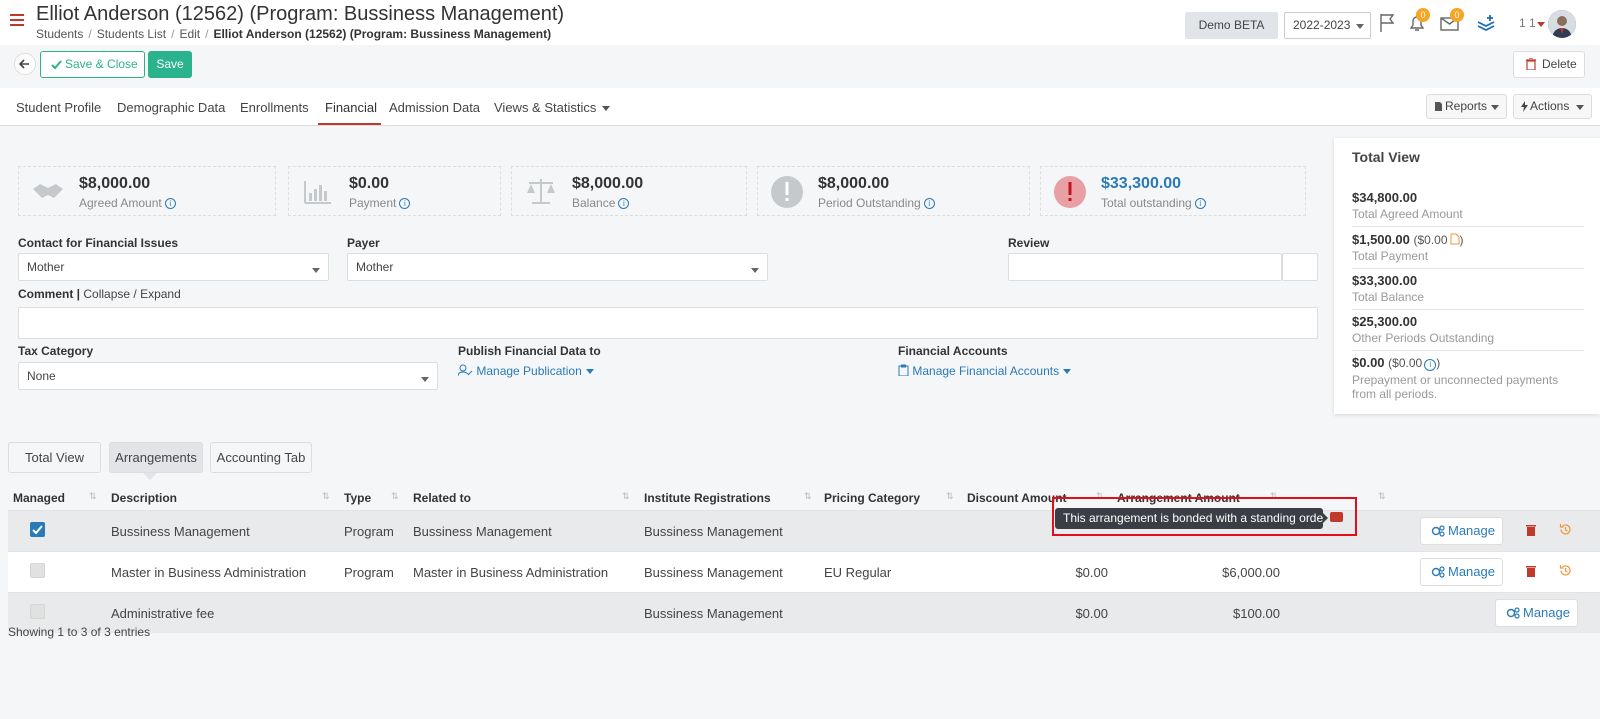  Describe the element at coordinates (1385, 321) in the screenshot. I see `other-periods-value: $25,300.00` at that location.